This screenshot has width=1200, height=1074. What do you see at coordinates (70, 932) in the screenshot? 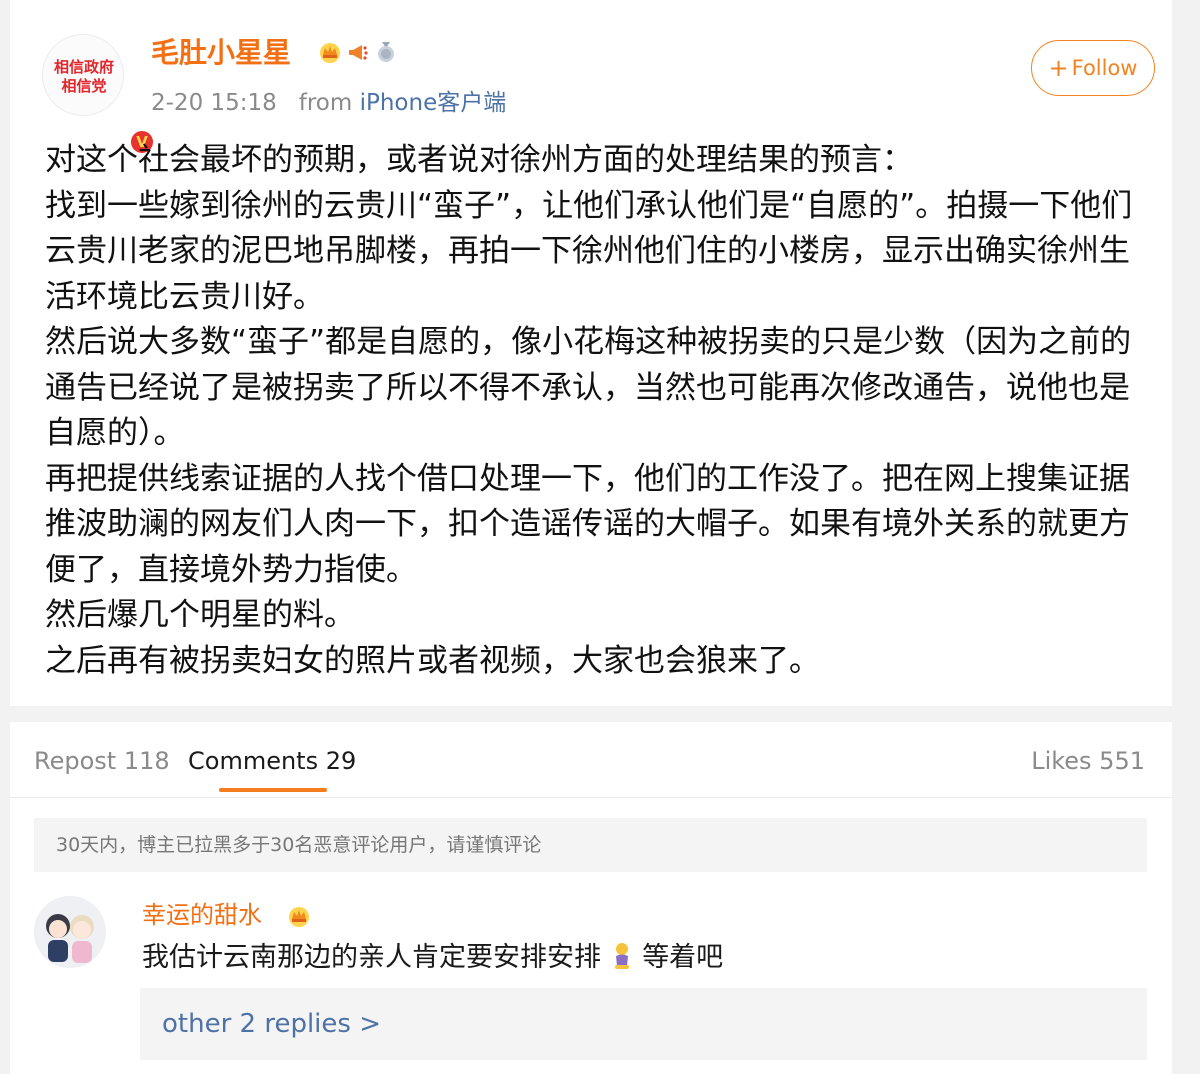
I see `commenter-avatar` at bounding box center [70, 932].